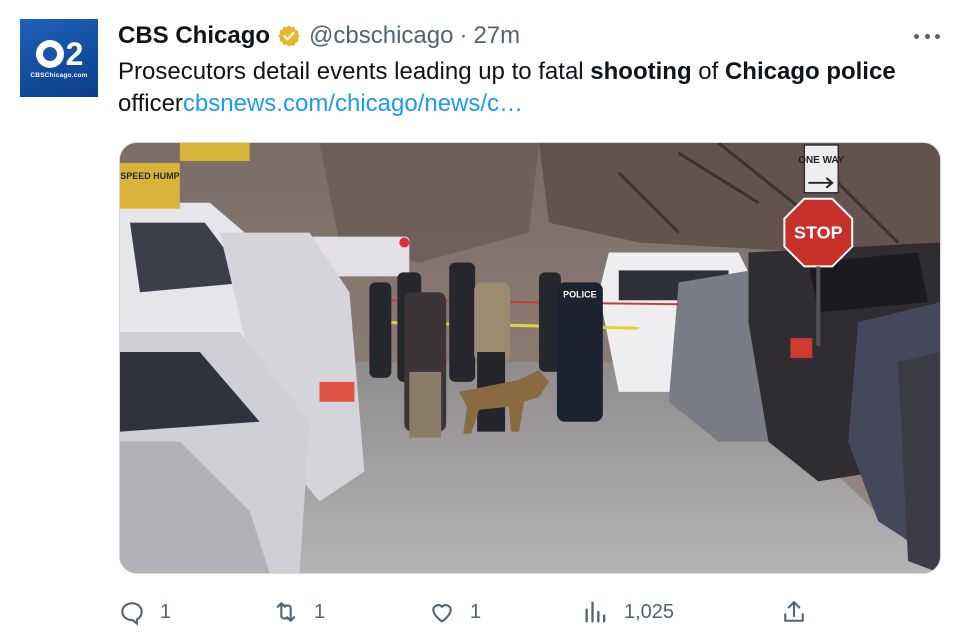  What do you see at coordinates (821, 160) in the screenshot?
I see `one-way-sign: ONE WAY` at bounding box center [821, 160].